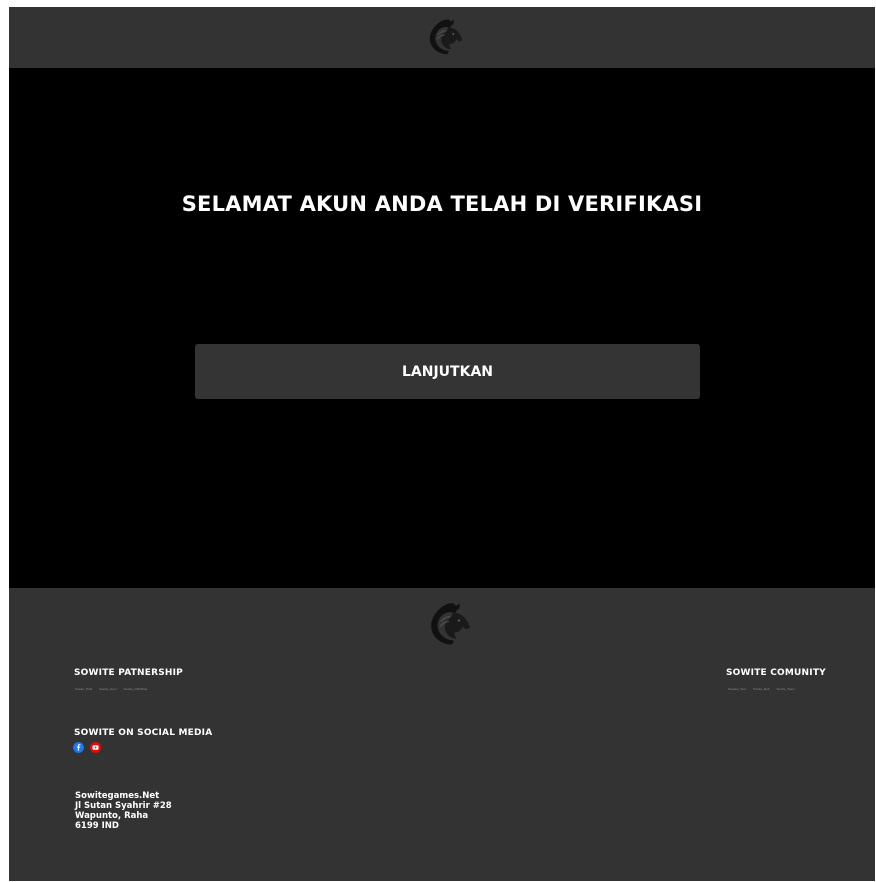 Image resolution: width=876 pixels, height=882 pixels. I want to click on facebook-icon, so click(78, 747).